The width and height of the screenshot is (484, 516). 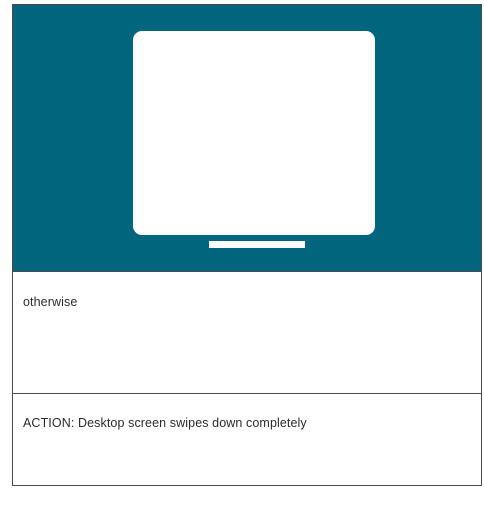 What do you see at coordinates (50, 302) in the screenshot?
I see `condition-caption: otherwise` at bounding box center [50, 302].